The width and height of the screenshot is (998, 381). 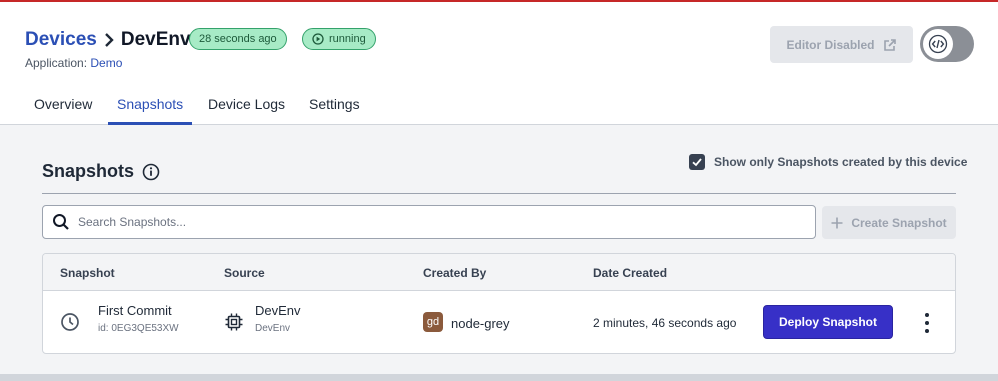 I want to click on tab-bar: Overview Snapshots Device Logs Settings, so click(x=499, y=107).